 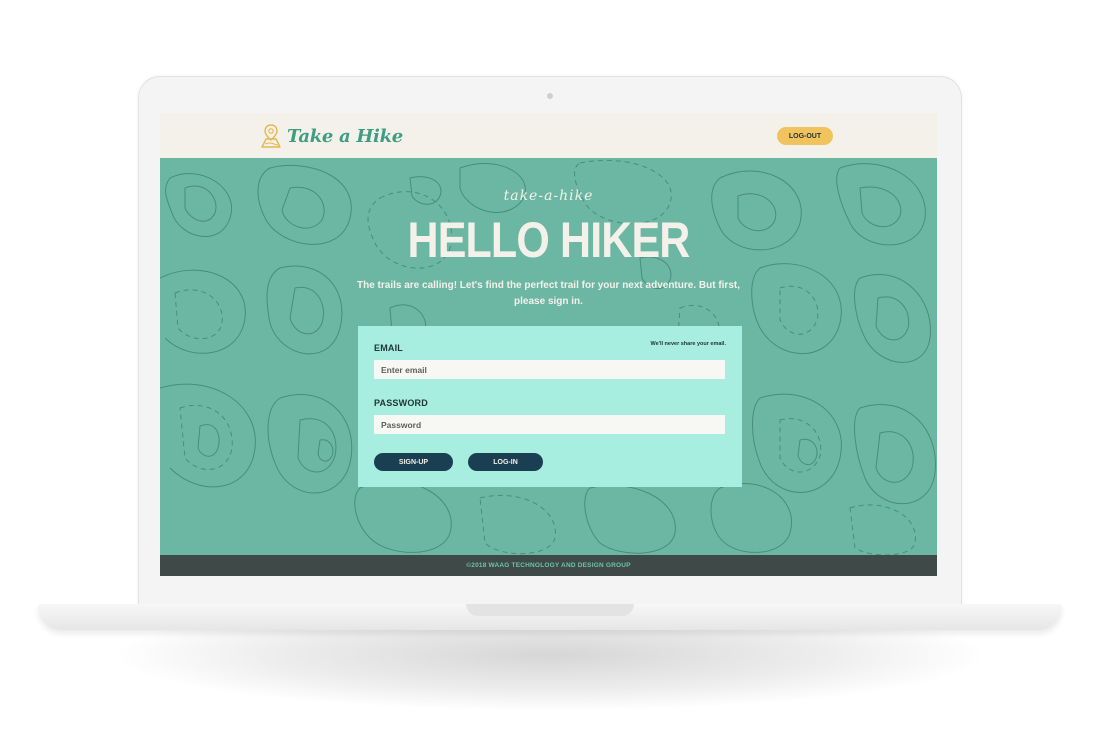 What do you see at coordinates (548, 196) in the screenshot?
I see `script-title: take-a-hike` at bounding box center [548, 196].